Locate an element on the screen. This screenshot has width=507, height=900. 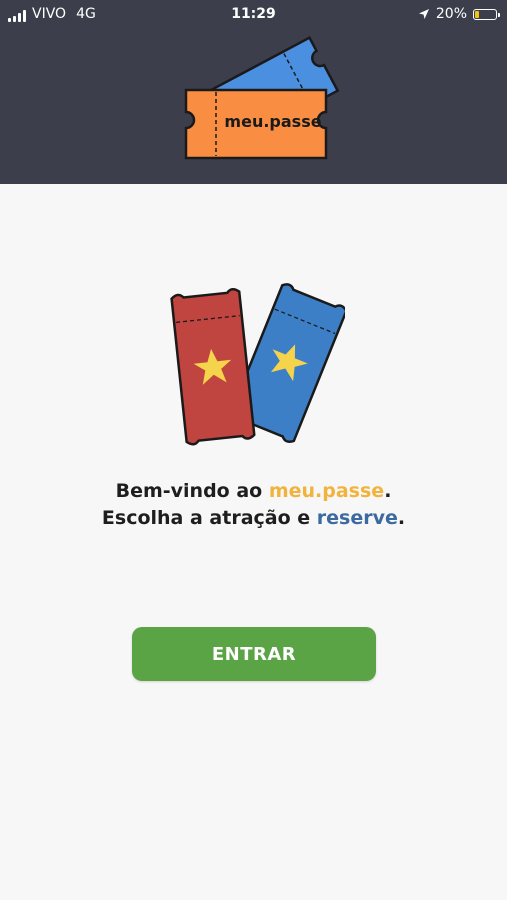
battery-icon is located at coordinates (486, 14).